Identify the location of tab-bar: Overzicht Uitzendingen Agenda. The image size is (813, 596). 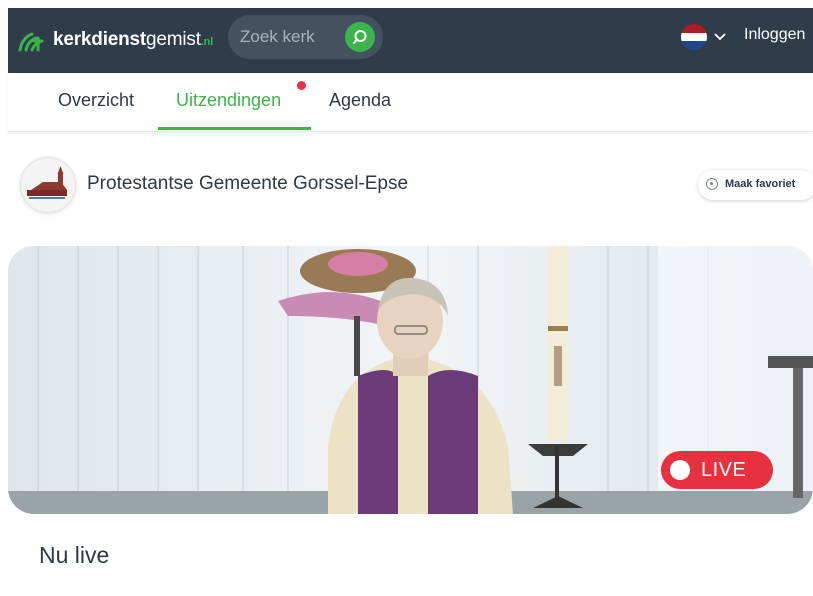
(410, 102).